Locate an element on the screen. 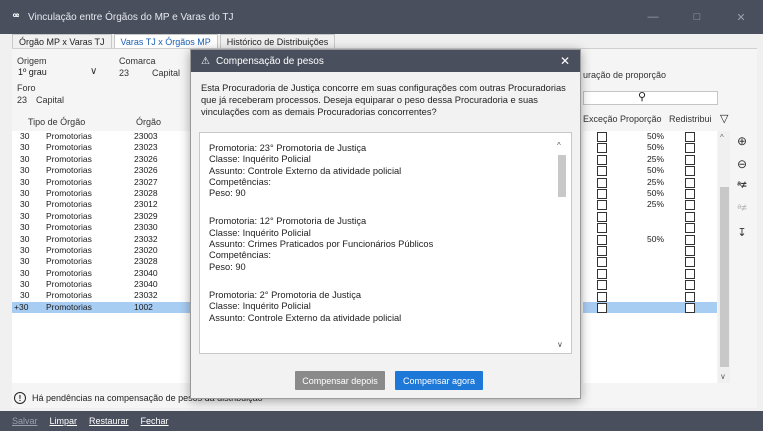  table-row: 30 Promotorias 23023 is located at coordinates (102, 147).